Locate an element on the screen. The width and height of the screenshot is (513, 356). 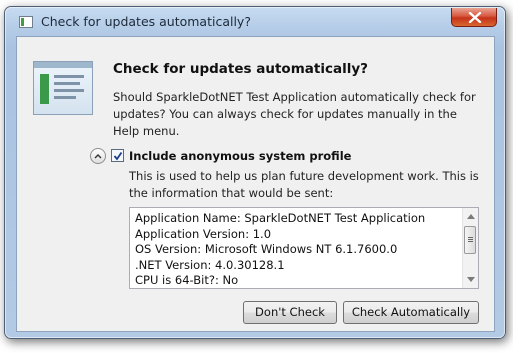
scrollbar-thumb is located at coordinates (470, 240).